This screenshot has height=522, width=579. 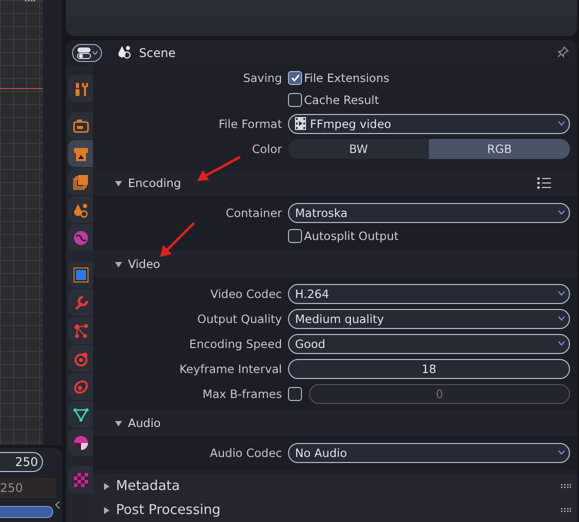 I want to click on checkbox-label: Cache Result, so click(x=341, y=100).